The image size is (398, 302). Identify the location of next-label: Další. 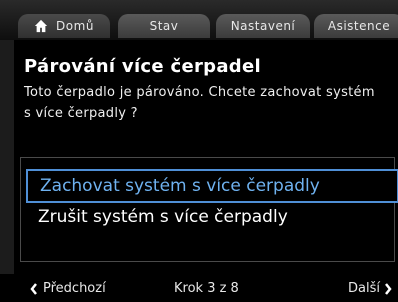
(364, 288).